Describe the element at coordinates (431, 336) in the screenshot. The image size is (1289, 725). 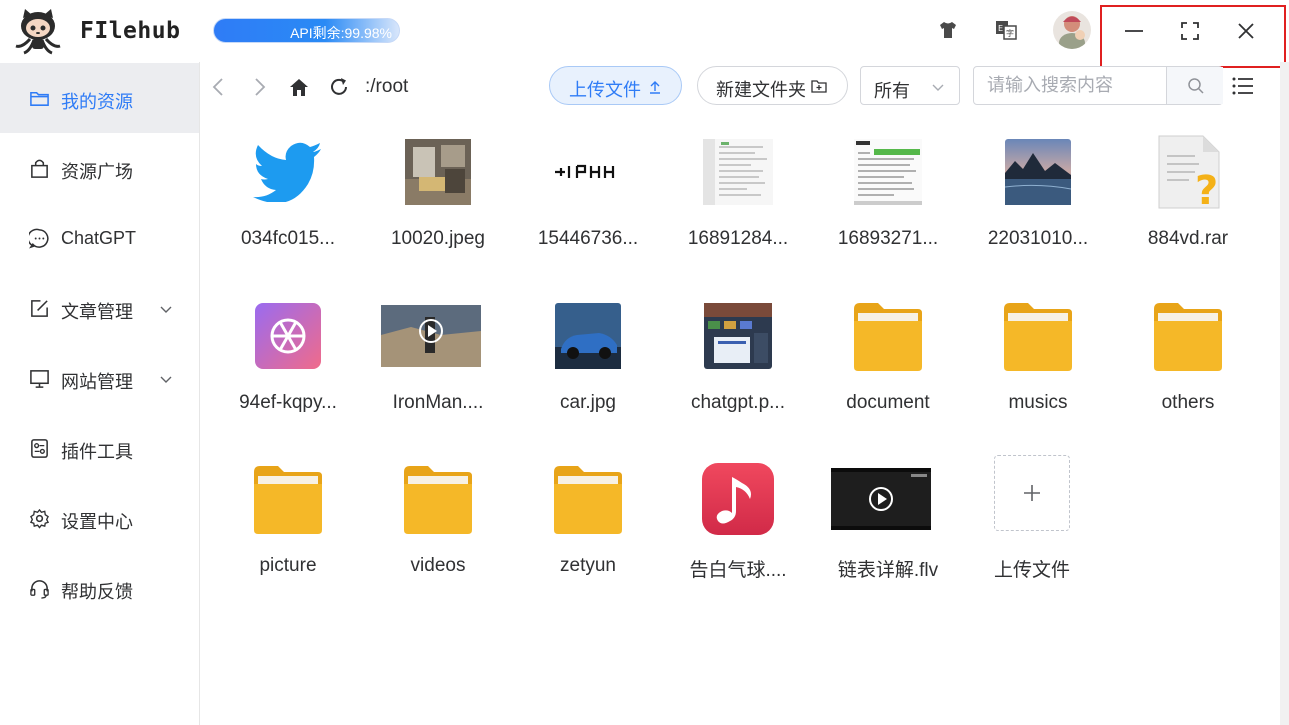
I see `video-thumbnail` at that location.